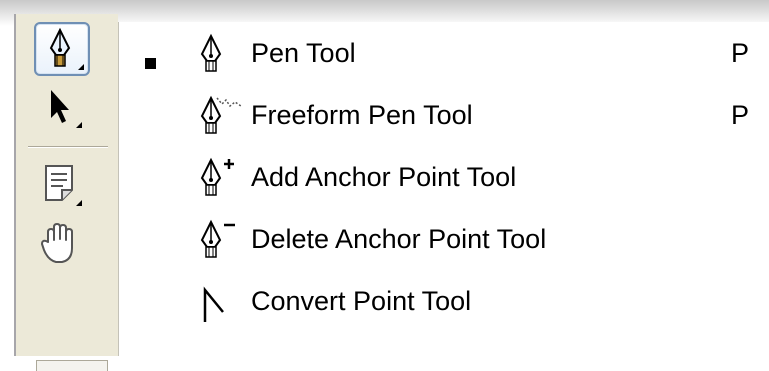  What do you see at coordinates (211, 52) in the screenshot?
I see `pen-icon` at bounding box center [211, 52].